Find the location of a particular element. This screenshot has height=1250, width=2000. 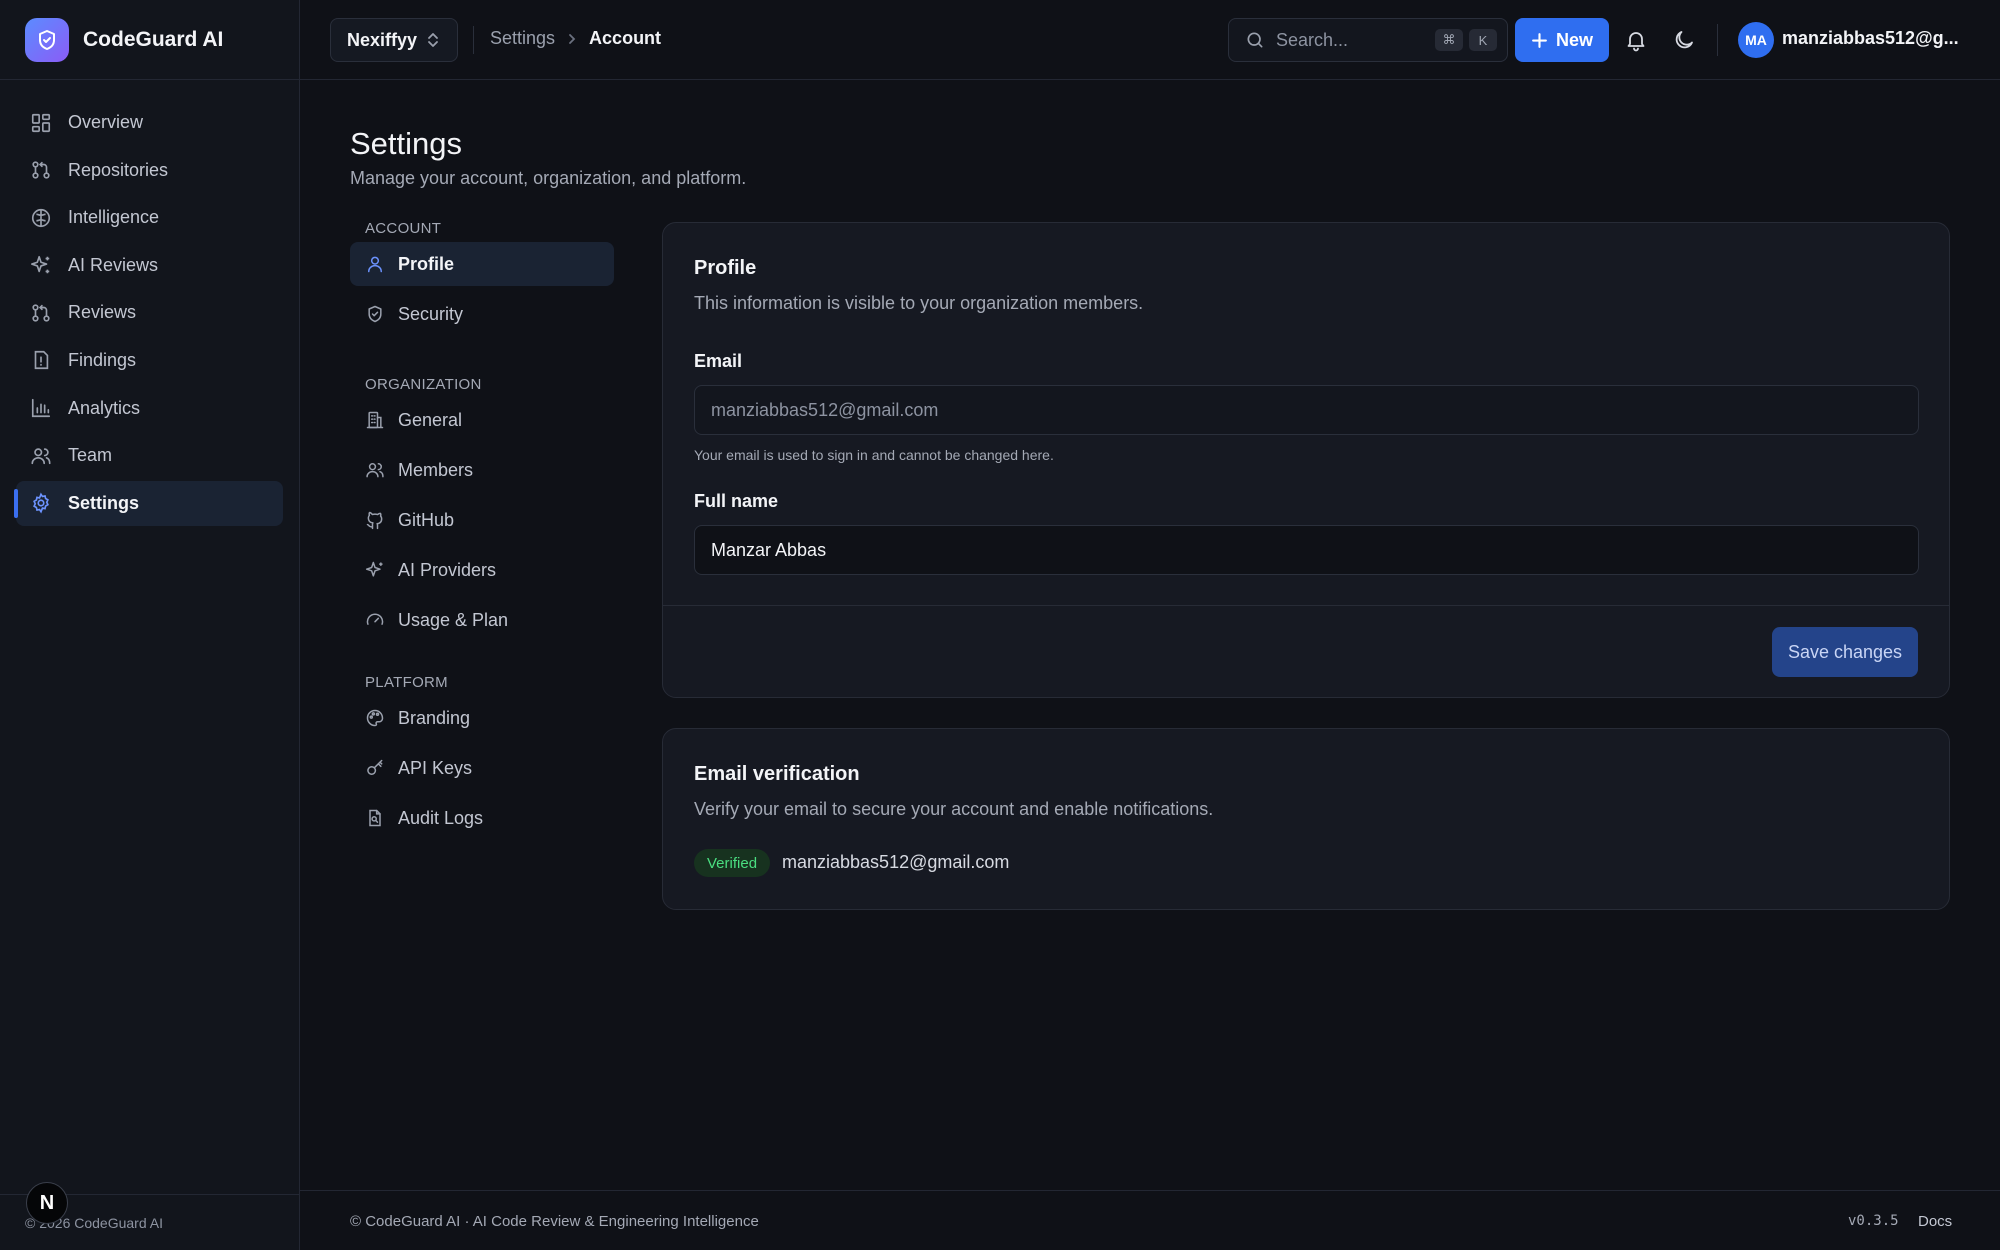

new-button: New is located at coordinates (1562, 40).